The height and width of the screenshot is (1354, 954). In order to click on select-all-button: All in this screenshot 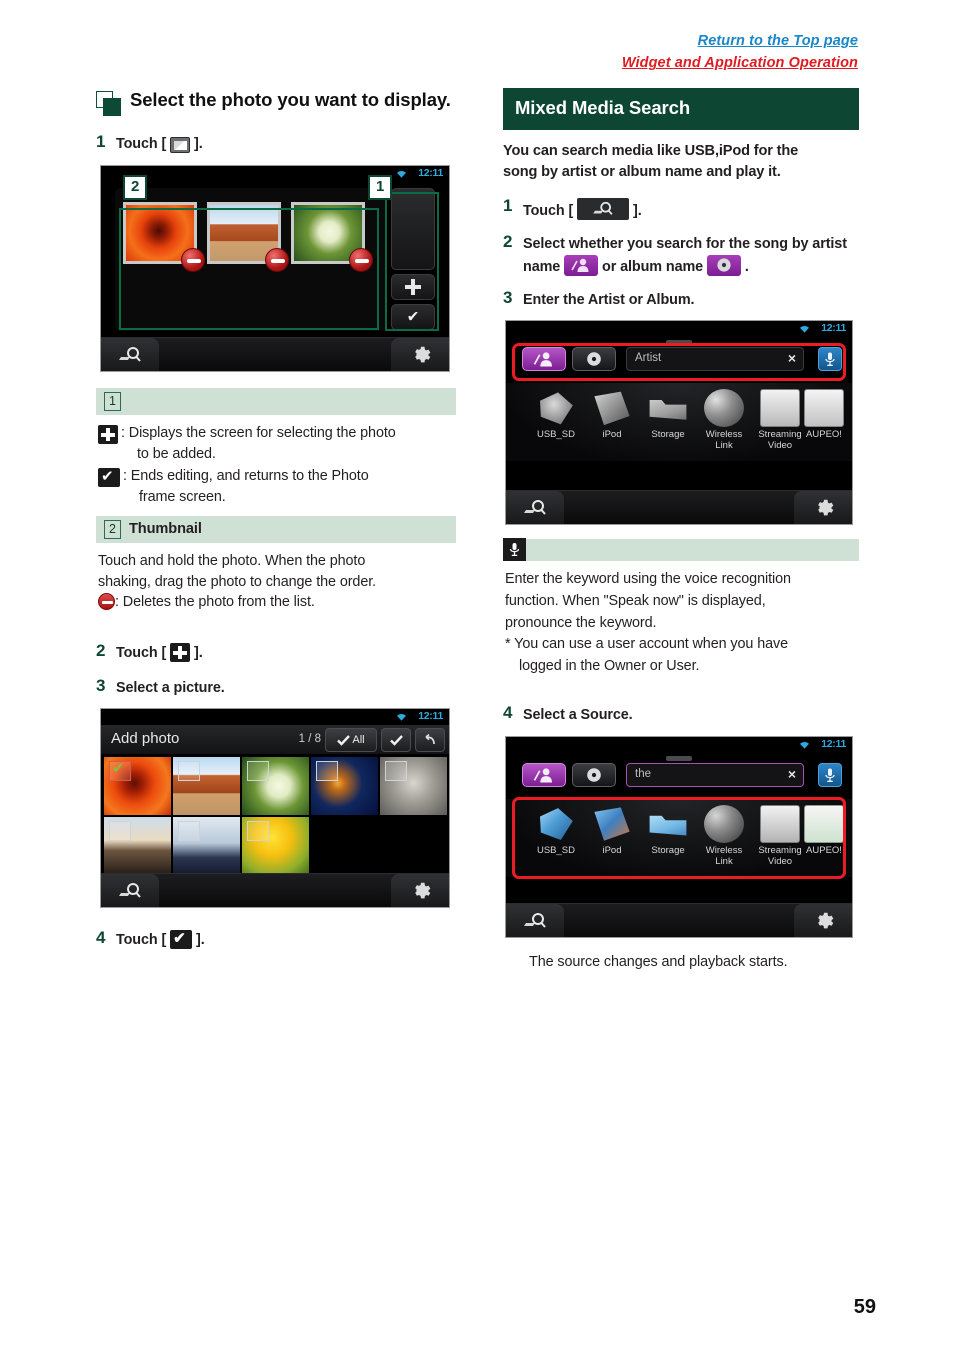, I will do `click(351, 740)`.